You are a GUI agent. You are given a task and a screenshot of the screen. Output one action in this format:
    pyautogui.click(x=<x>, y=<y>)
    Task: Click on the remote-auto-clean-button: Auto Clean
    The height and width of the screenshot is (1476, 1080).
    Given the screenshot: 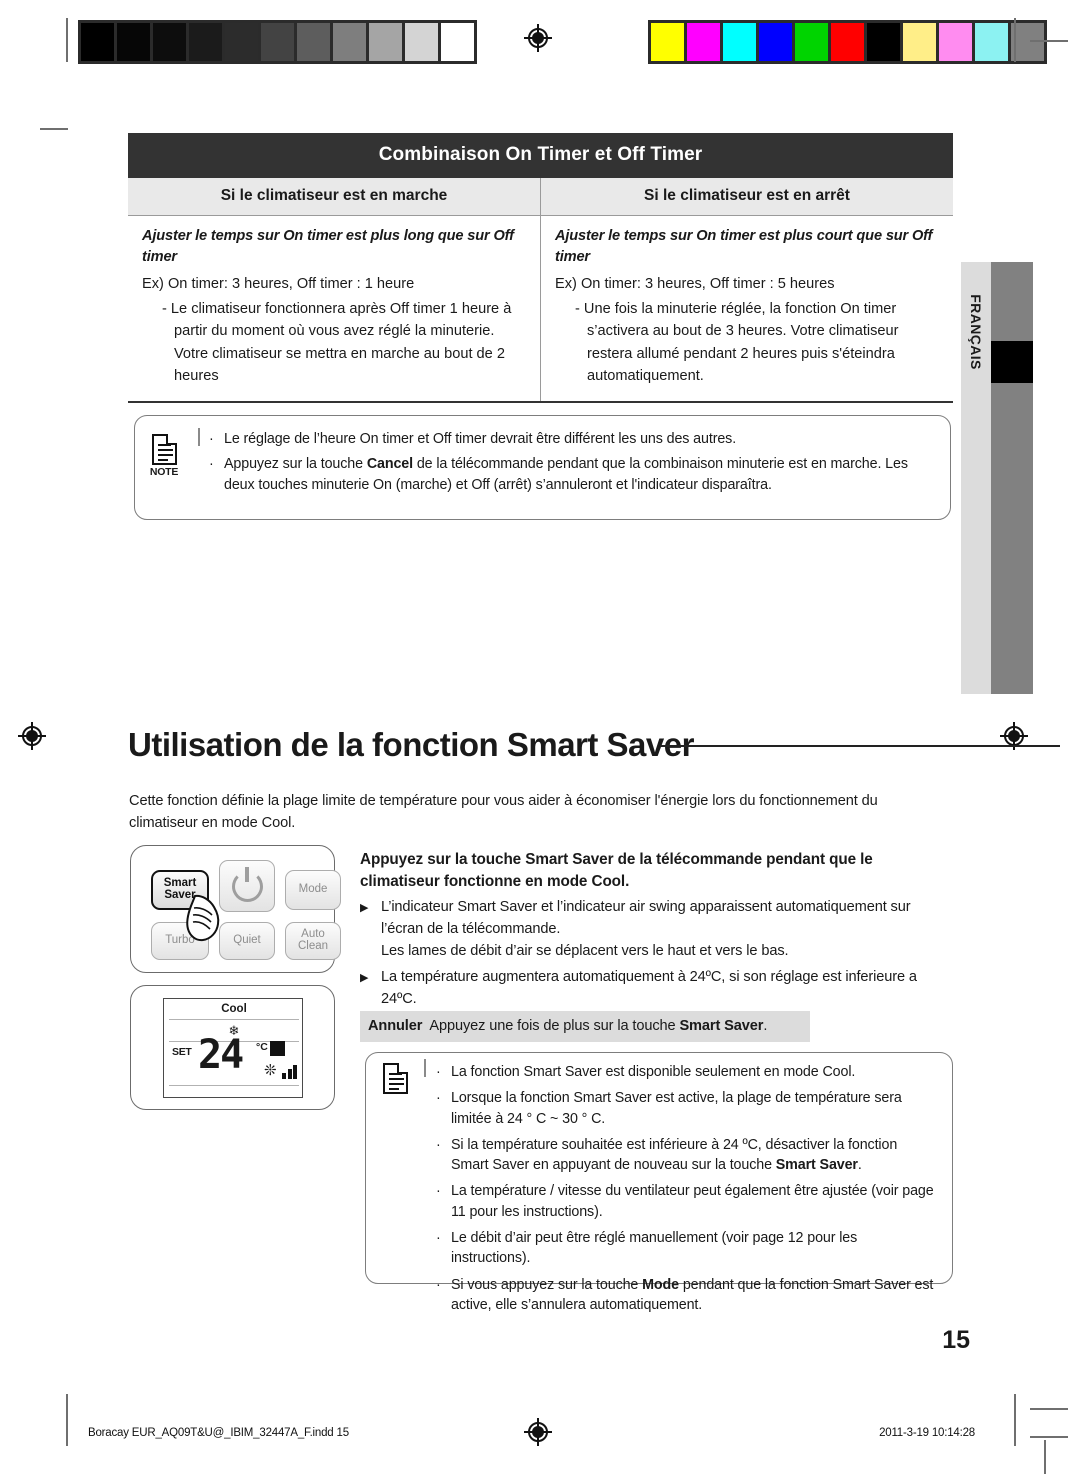 What is the action you would take?
    pyautogui.click(x=313, y=941)
    